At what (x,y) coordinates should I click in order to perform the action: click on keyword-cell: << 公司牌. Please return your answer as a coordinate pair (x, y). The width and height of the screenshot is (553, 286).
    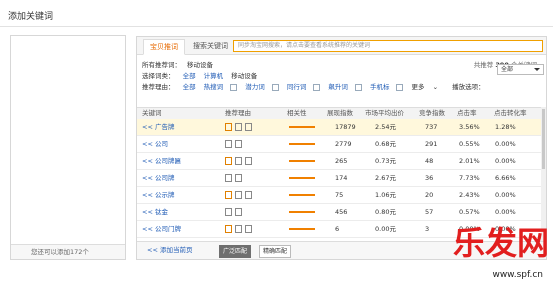
    Looking at the image, I should click on (158, 178).